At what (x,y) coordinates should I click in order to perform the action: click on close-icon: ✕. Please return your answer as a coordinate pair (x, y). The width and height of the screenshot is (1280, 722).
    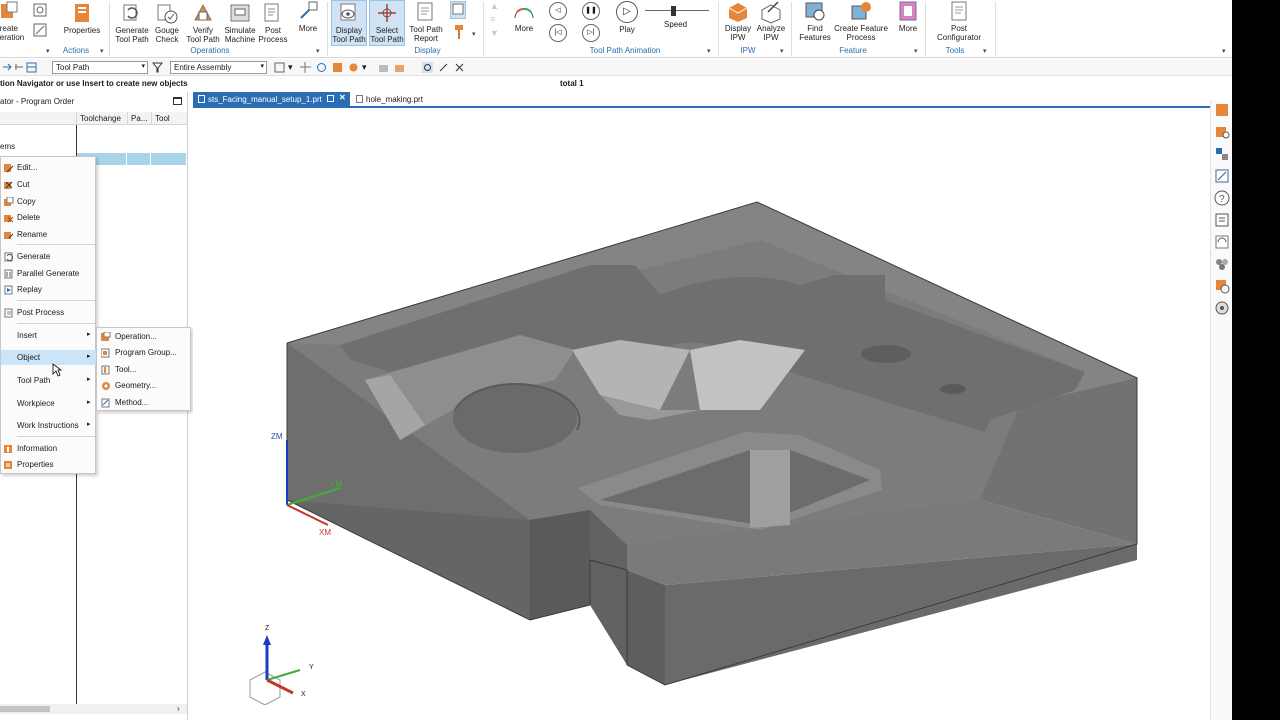
    Looking at the image, I should click on (342, 97).